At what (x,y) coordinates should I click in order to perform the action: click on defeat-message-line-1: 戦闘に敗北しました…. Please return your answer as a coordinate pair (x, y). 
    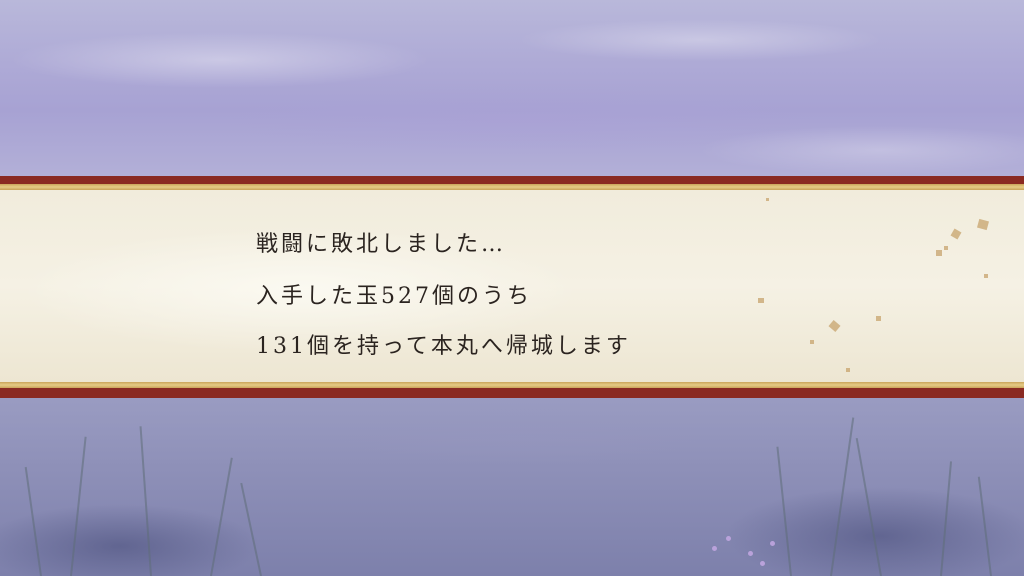
    Looking at the image, I should click on (381, 244).